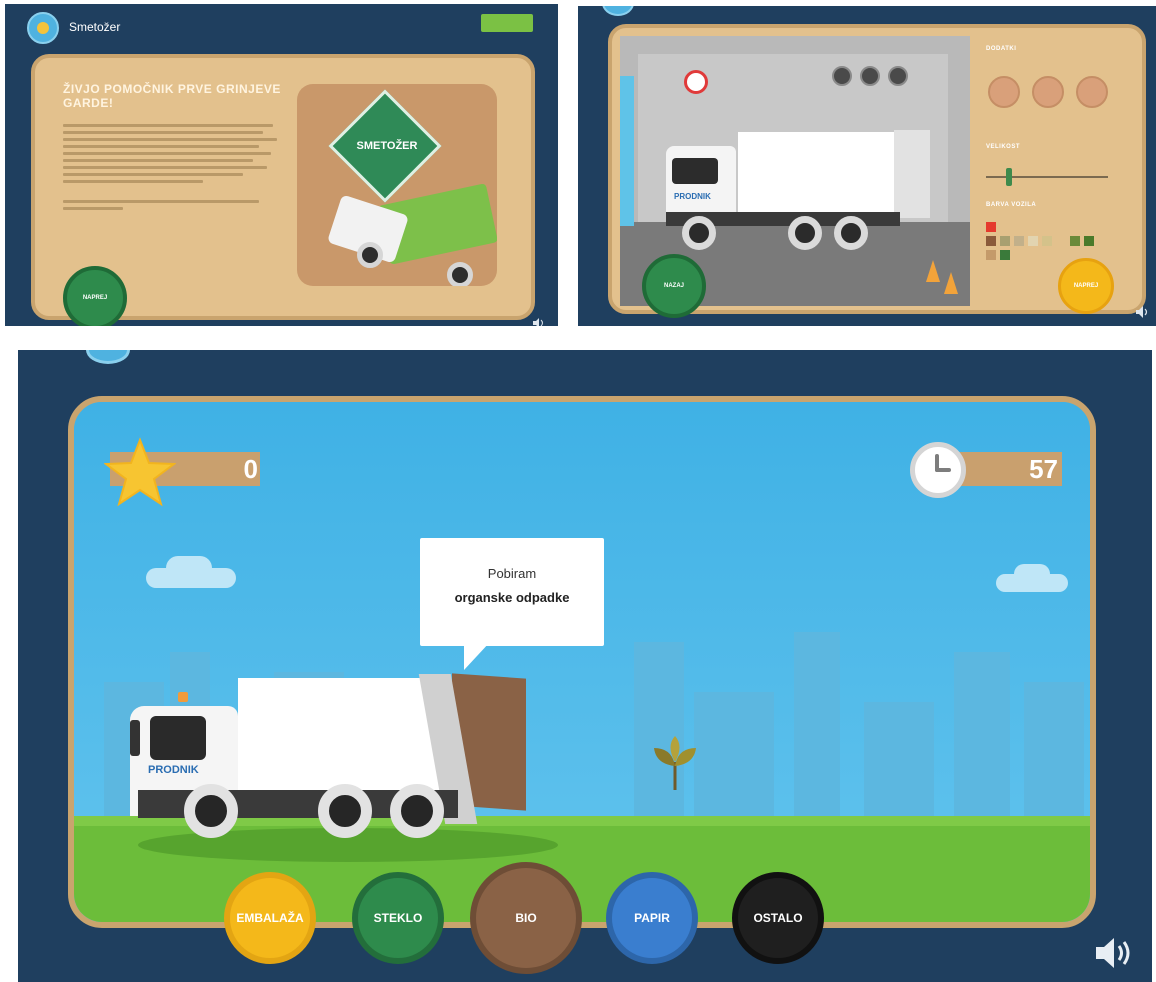 Image resolution: width=1156 pixels, height=982 pixels. I want to click on speech-line-2: organske odpadke, so click(512, 597).